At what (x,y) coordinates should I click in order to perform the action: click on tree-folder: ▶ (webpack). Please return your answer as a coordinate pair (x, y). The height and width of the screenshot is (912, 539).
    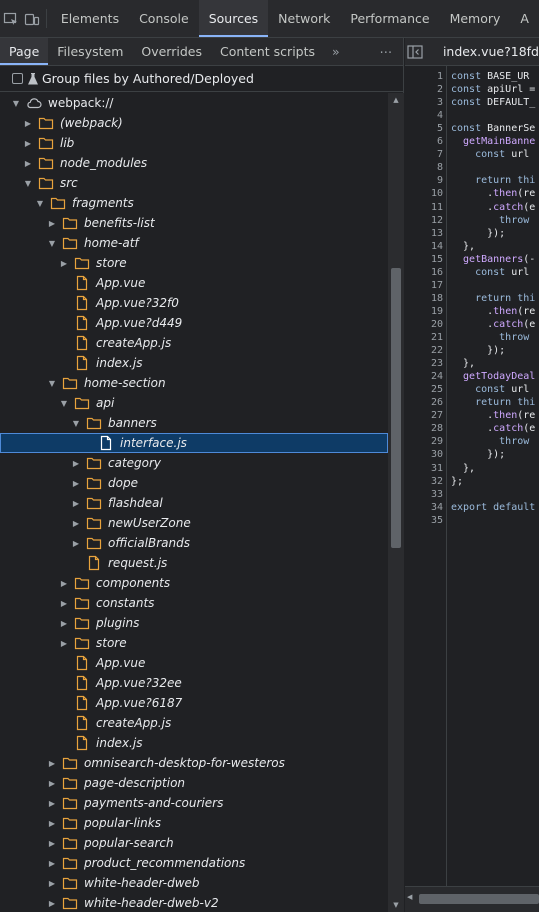
    Looking at the image, I should click on (194, 123).